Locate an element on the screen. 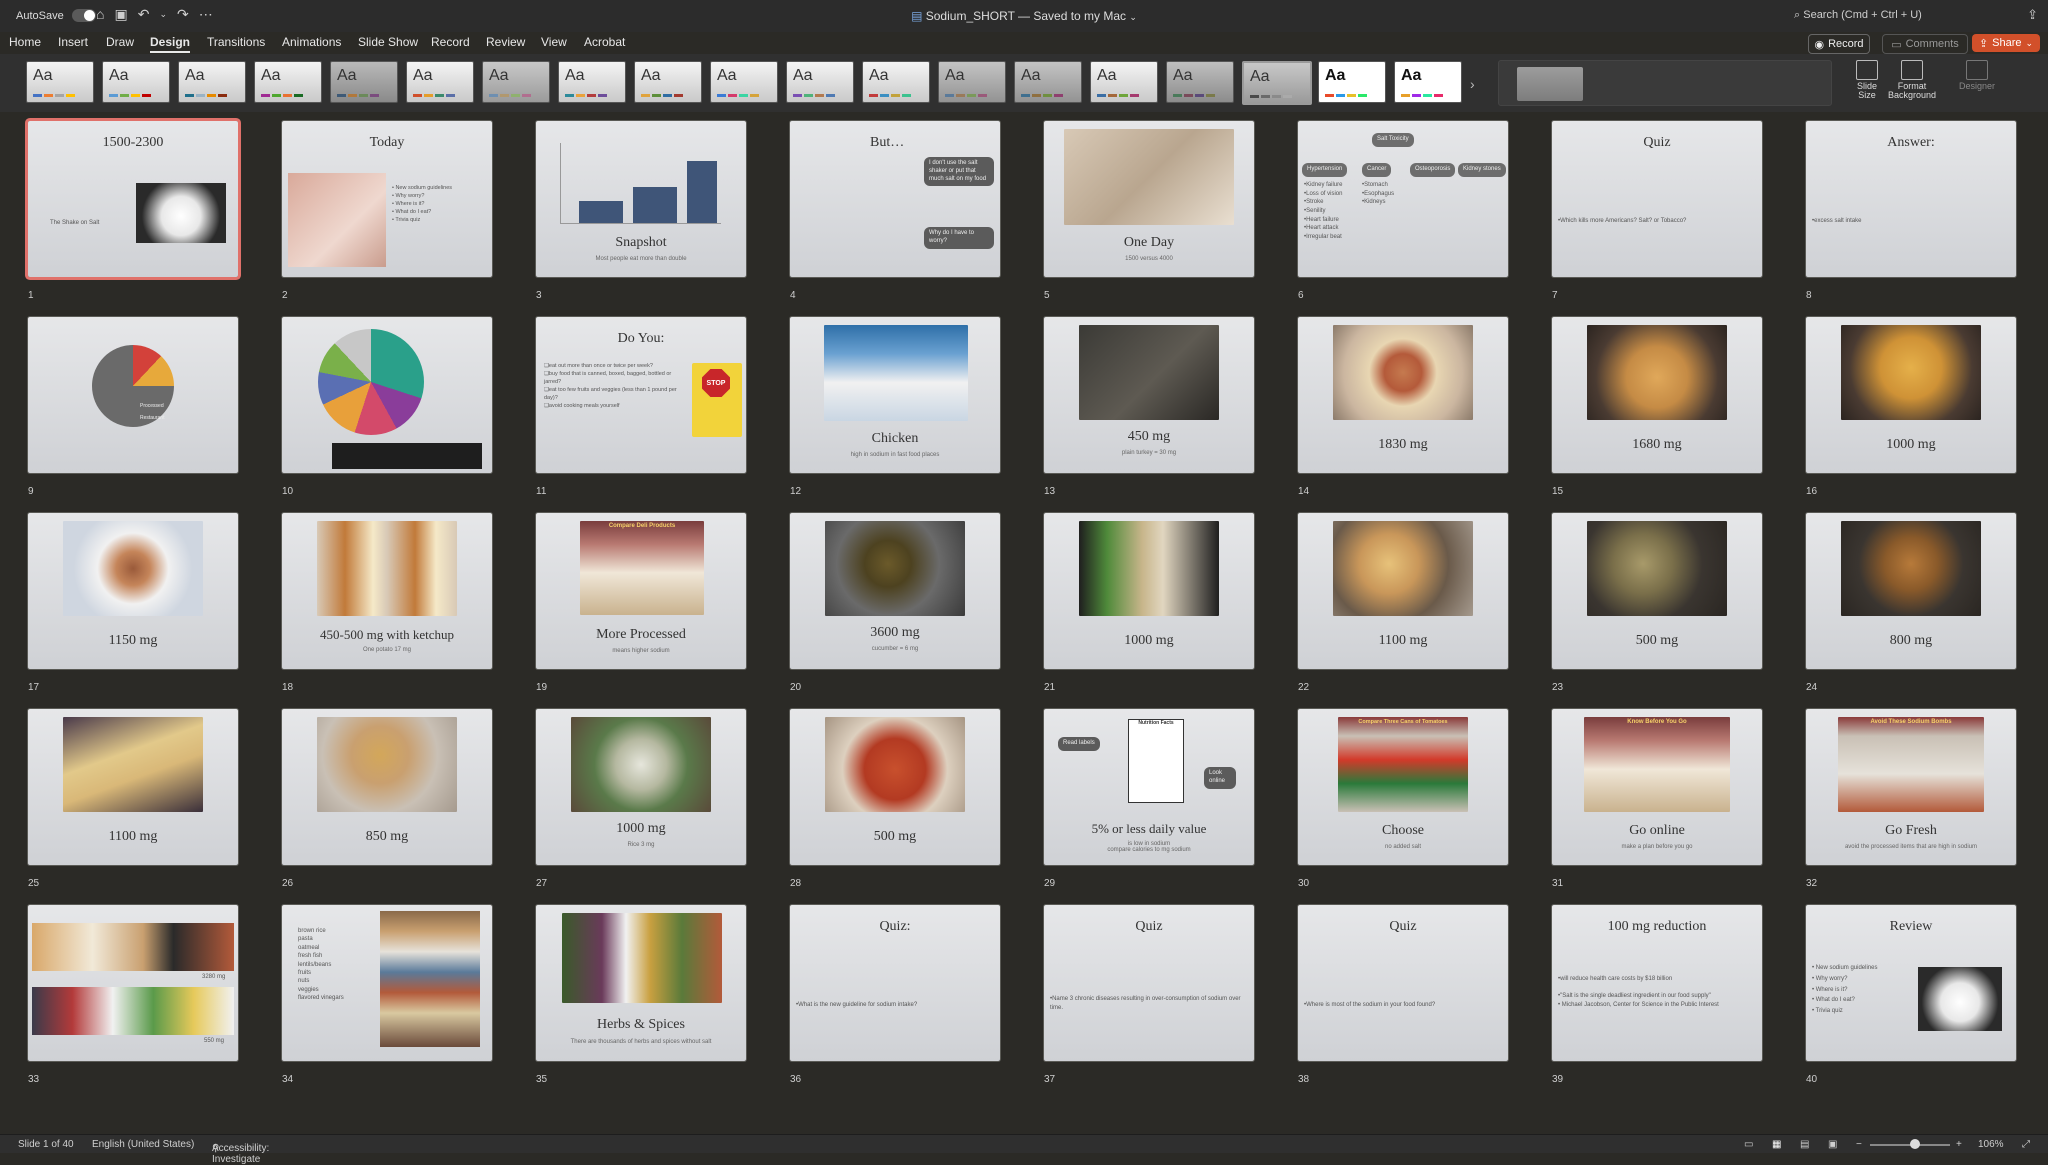  tab-acrobat: Acrobat is located at coordinates (604, 42).